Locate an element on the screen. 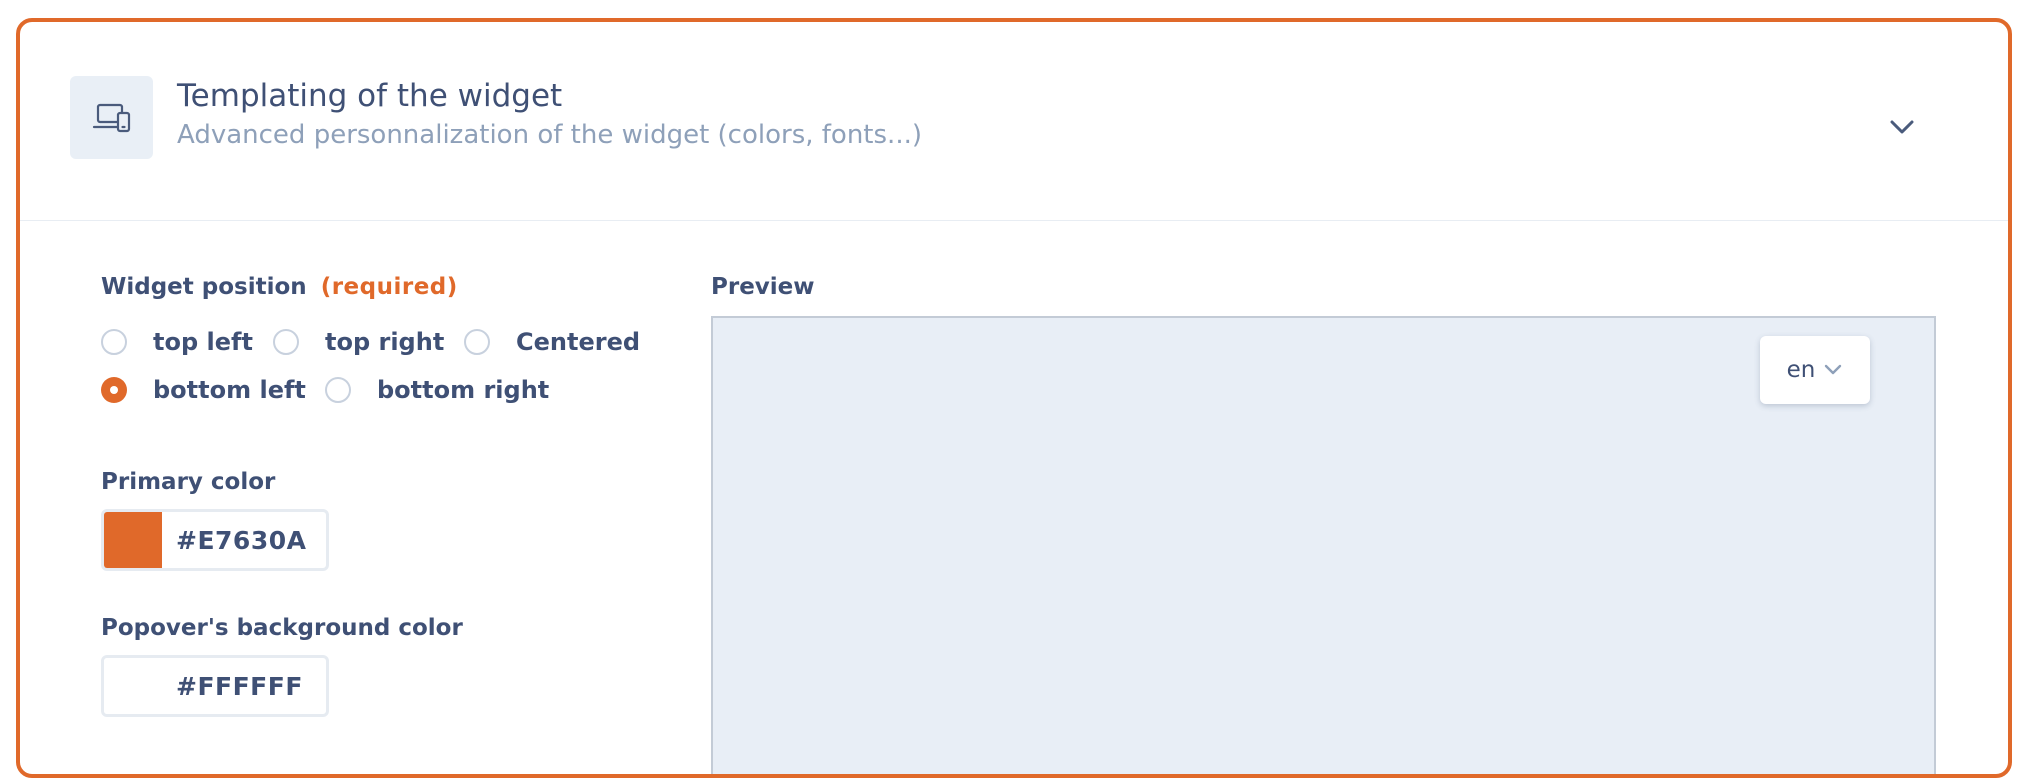 The width and height of the screenshot is (2035, 778). popover-bg-color-field: #FFFFFF is located at coordinates (215, 686).